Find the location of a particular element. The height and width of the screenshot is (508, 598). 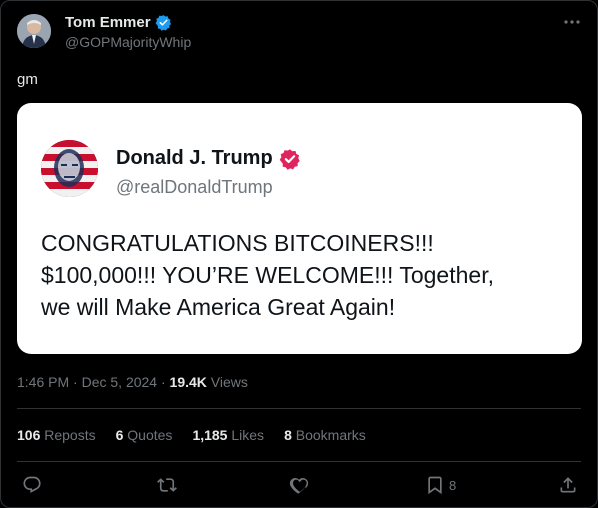

tweet-date: Dec 5, 2024 is located at coordinates (120, 382).